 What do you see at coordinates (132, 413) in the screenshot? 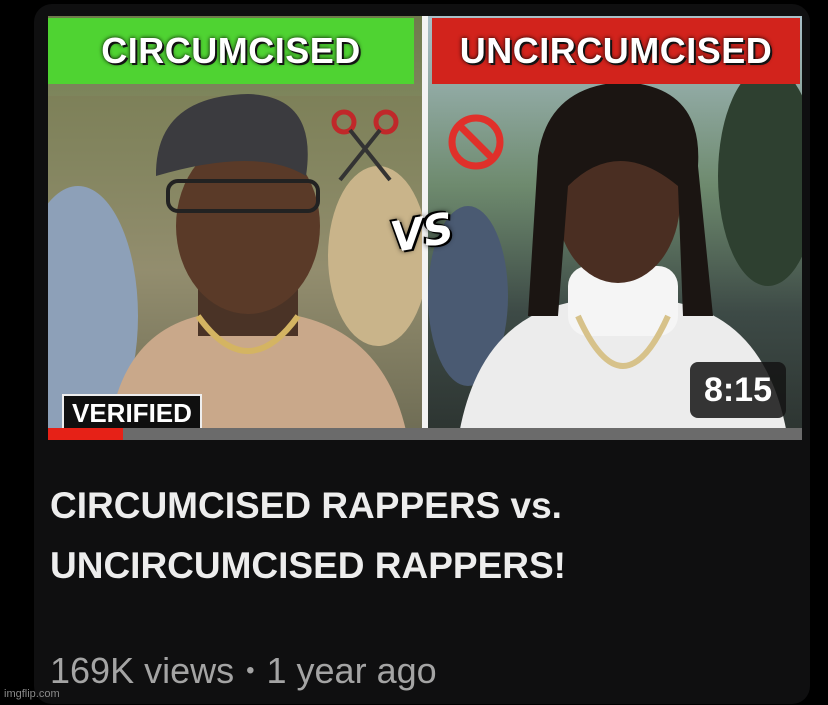
I see `verified-label: VERIFIED` at bounding box center [132, 413].